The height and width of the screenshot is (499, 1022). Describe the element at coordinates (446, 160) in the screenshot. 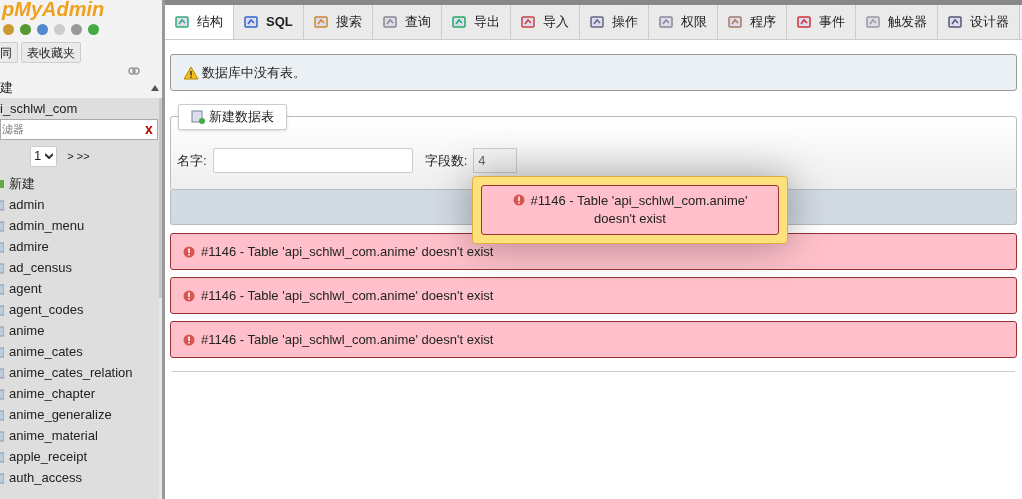

I see `fields-label: 字段数:` at that location.